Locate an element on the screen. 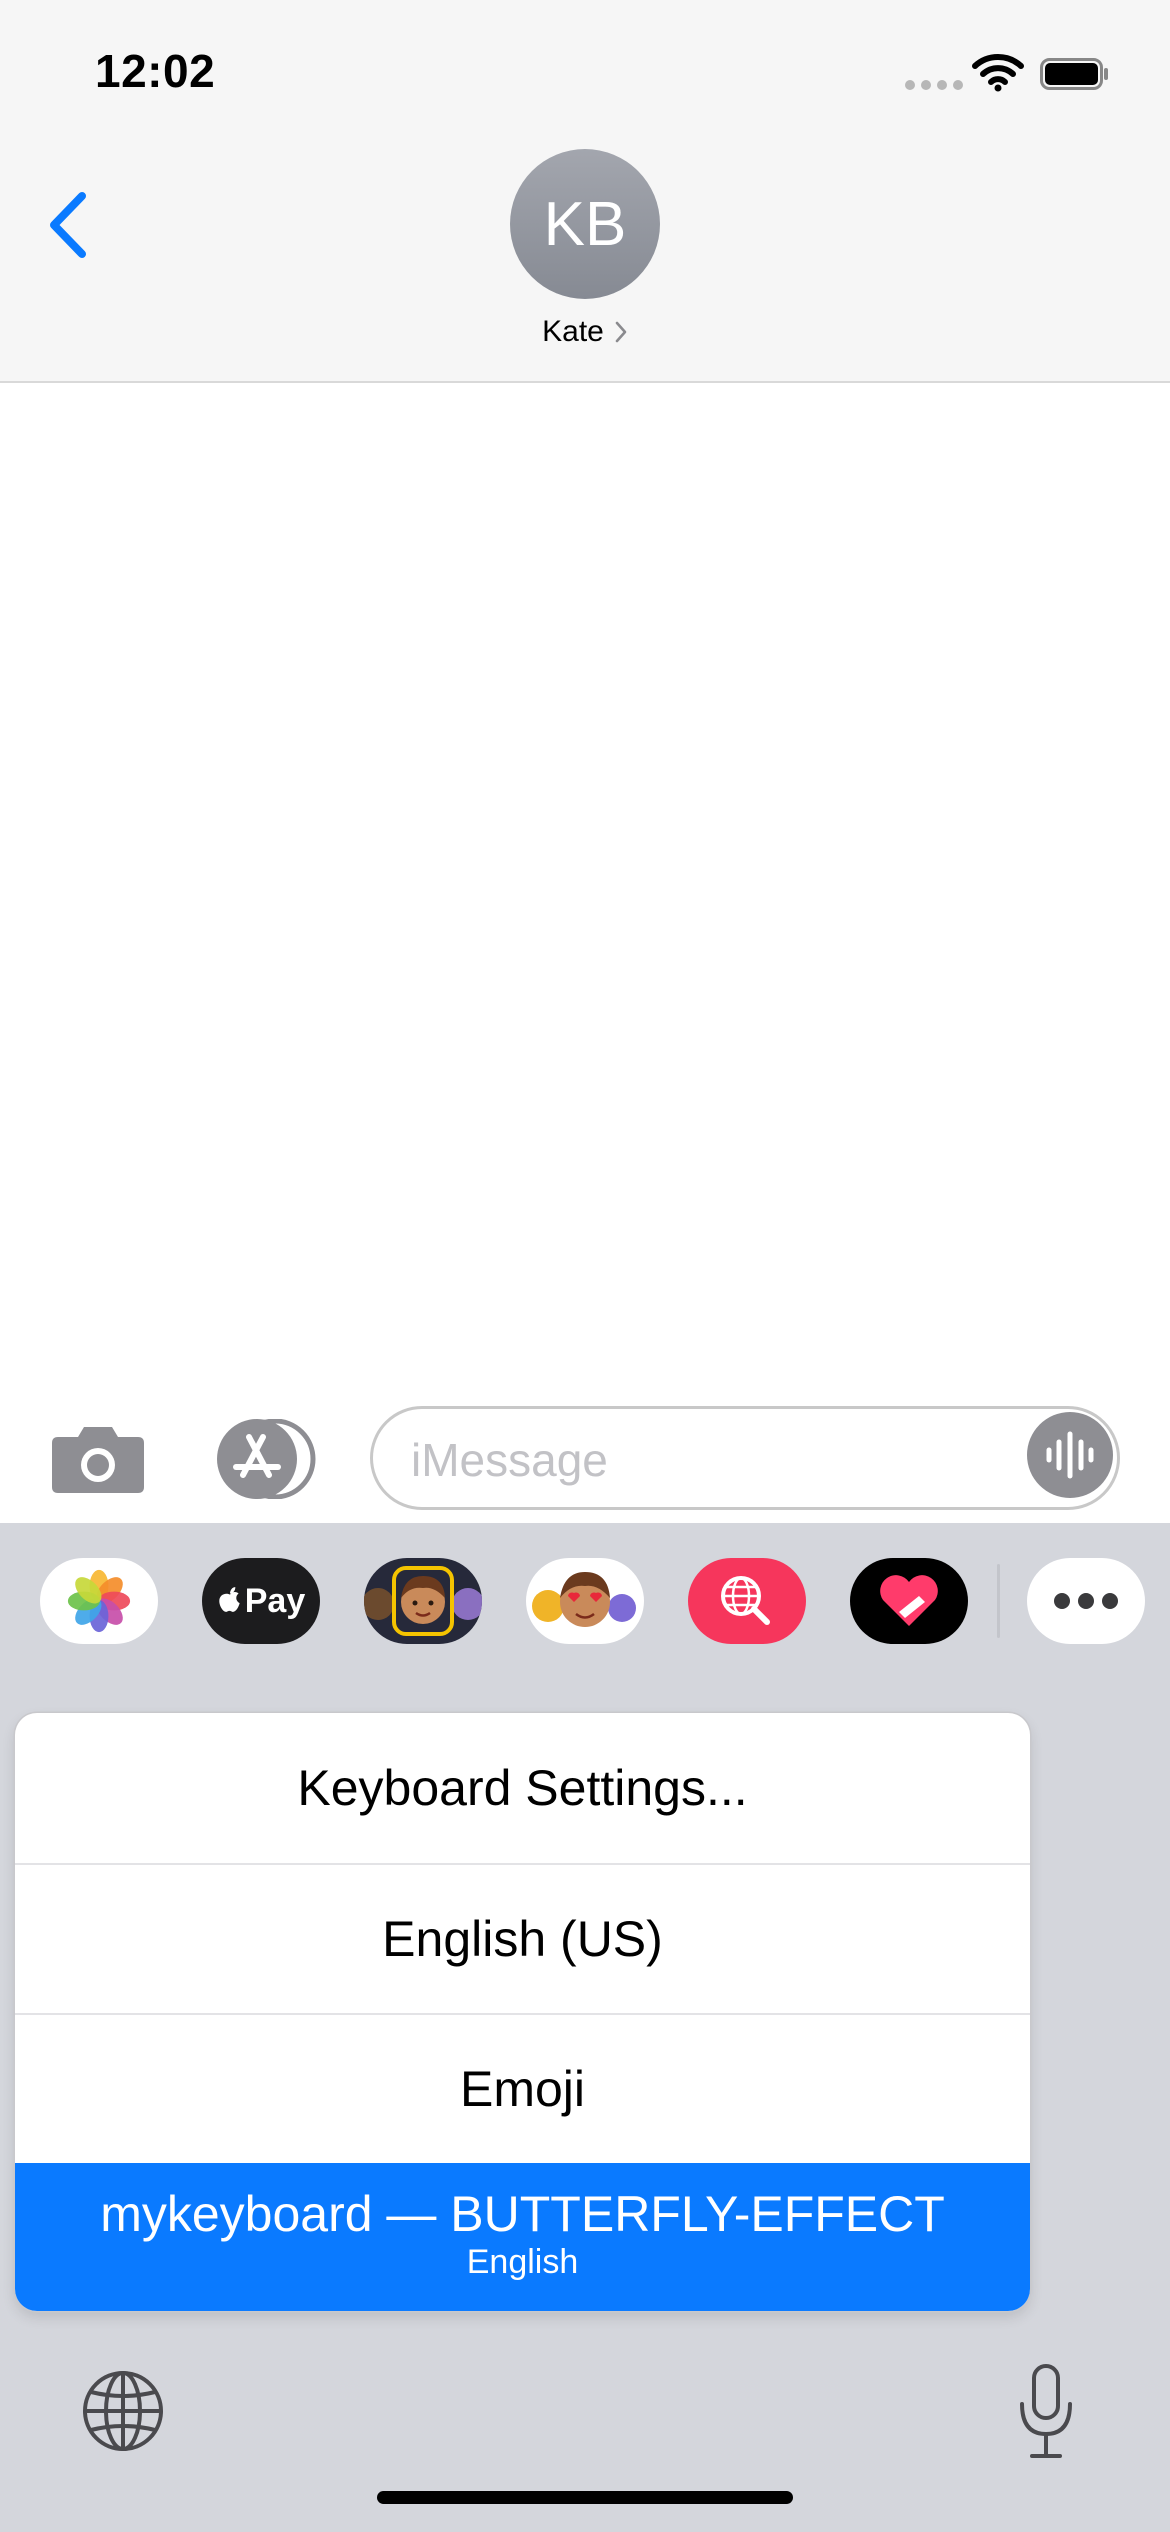 The width and height of the screenshot is (1170, 2532). cellular-signal-icon is located at coordinates (934, 86).